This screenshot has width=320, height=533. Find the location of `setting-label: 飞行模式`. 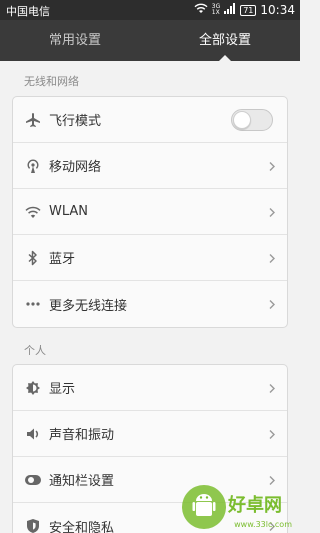

setting-label: 飞行模式 is located at coordinates (75, 121).